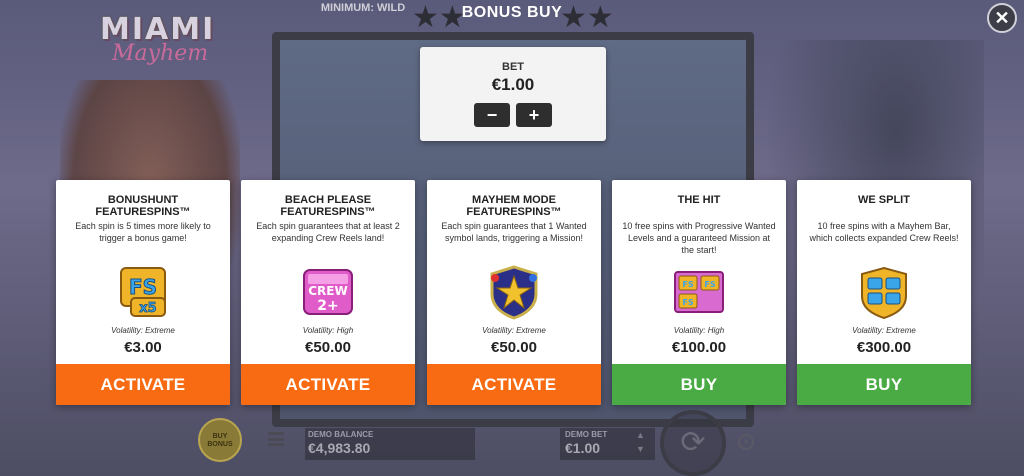  I want to click on card-title: THE HIT, so click(699, 200).